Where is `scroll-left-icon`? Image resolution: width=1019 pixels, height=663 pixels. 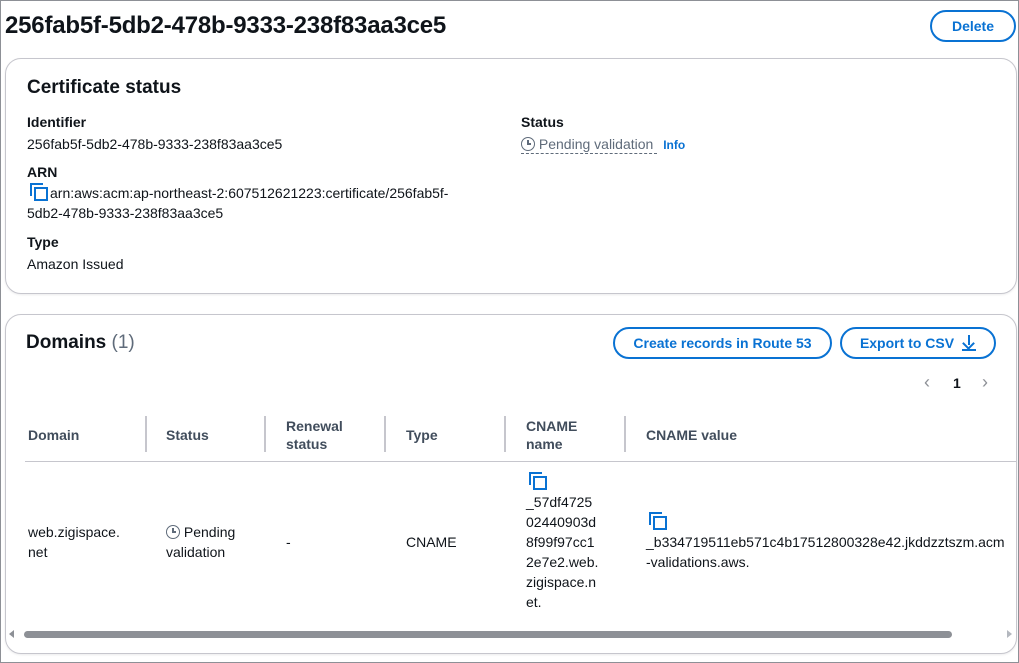 scroll-left-icon is located at coordinates (11, 634).